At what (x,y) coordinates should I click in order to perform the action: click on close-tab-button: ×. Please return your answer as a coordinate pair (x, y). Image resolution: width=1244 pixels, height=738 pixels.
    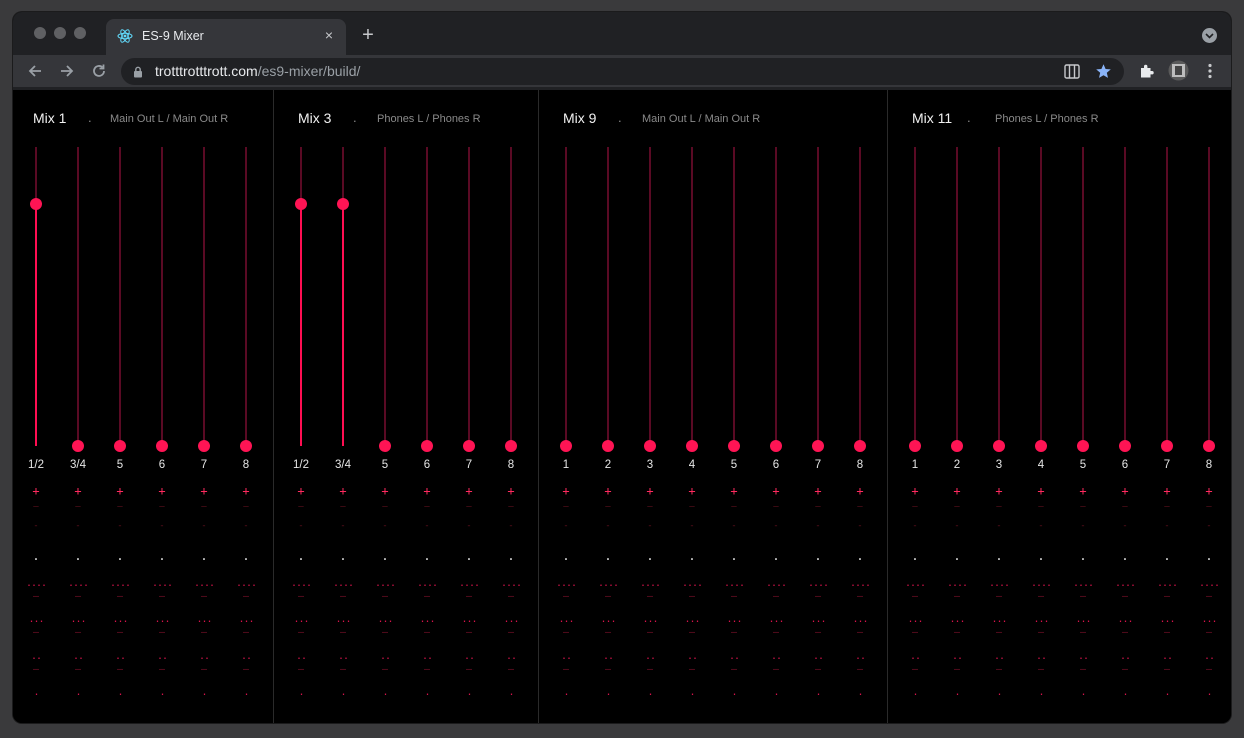
    Looking at the image, I should click on (329, 35).